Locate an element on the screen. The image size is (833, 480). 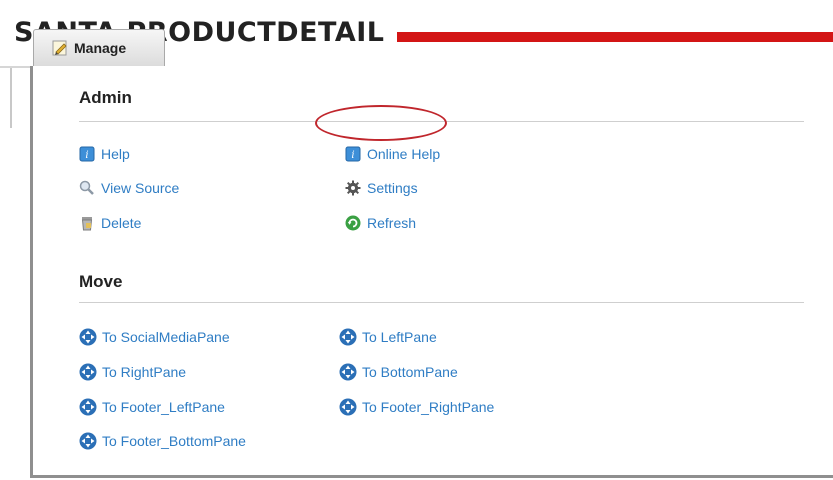
move-to-rightpane: To RightPane is located at coordinates (132, 372).